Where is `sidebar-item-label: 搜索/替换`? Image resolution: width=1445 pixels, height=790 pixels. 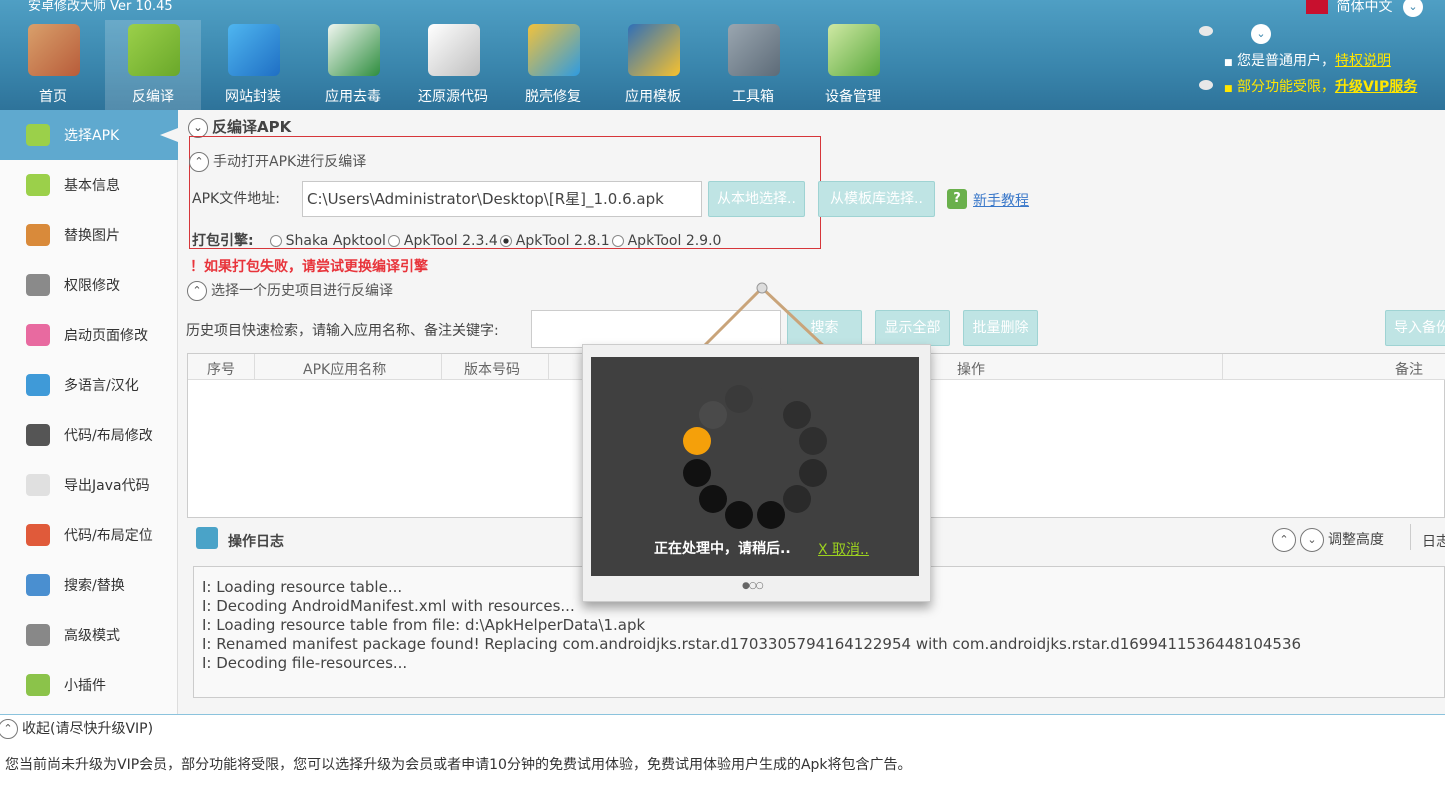
sidebar-item-label: 搜索/替换 is located at coordinates (94, 586).